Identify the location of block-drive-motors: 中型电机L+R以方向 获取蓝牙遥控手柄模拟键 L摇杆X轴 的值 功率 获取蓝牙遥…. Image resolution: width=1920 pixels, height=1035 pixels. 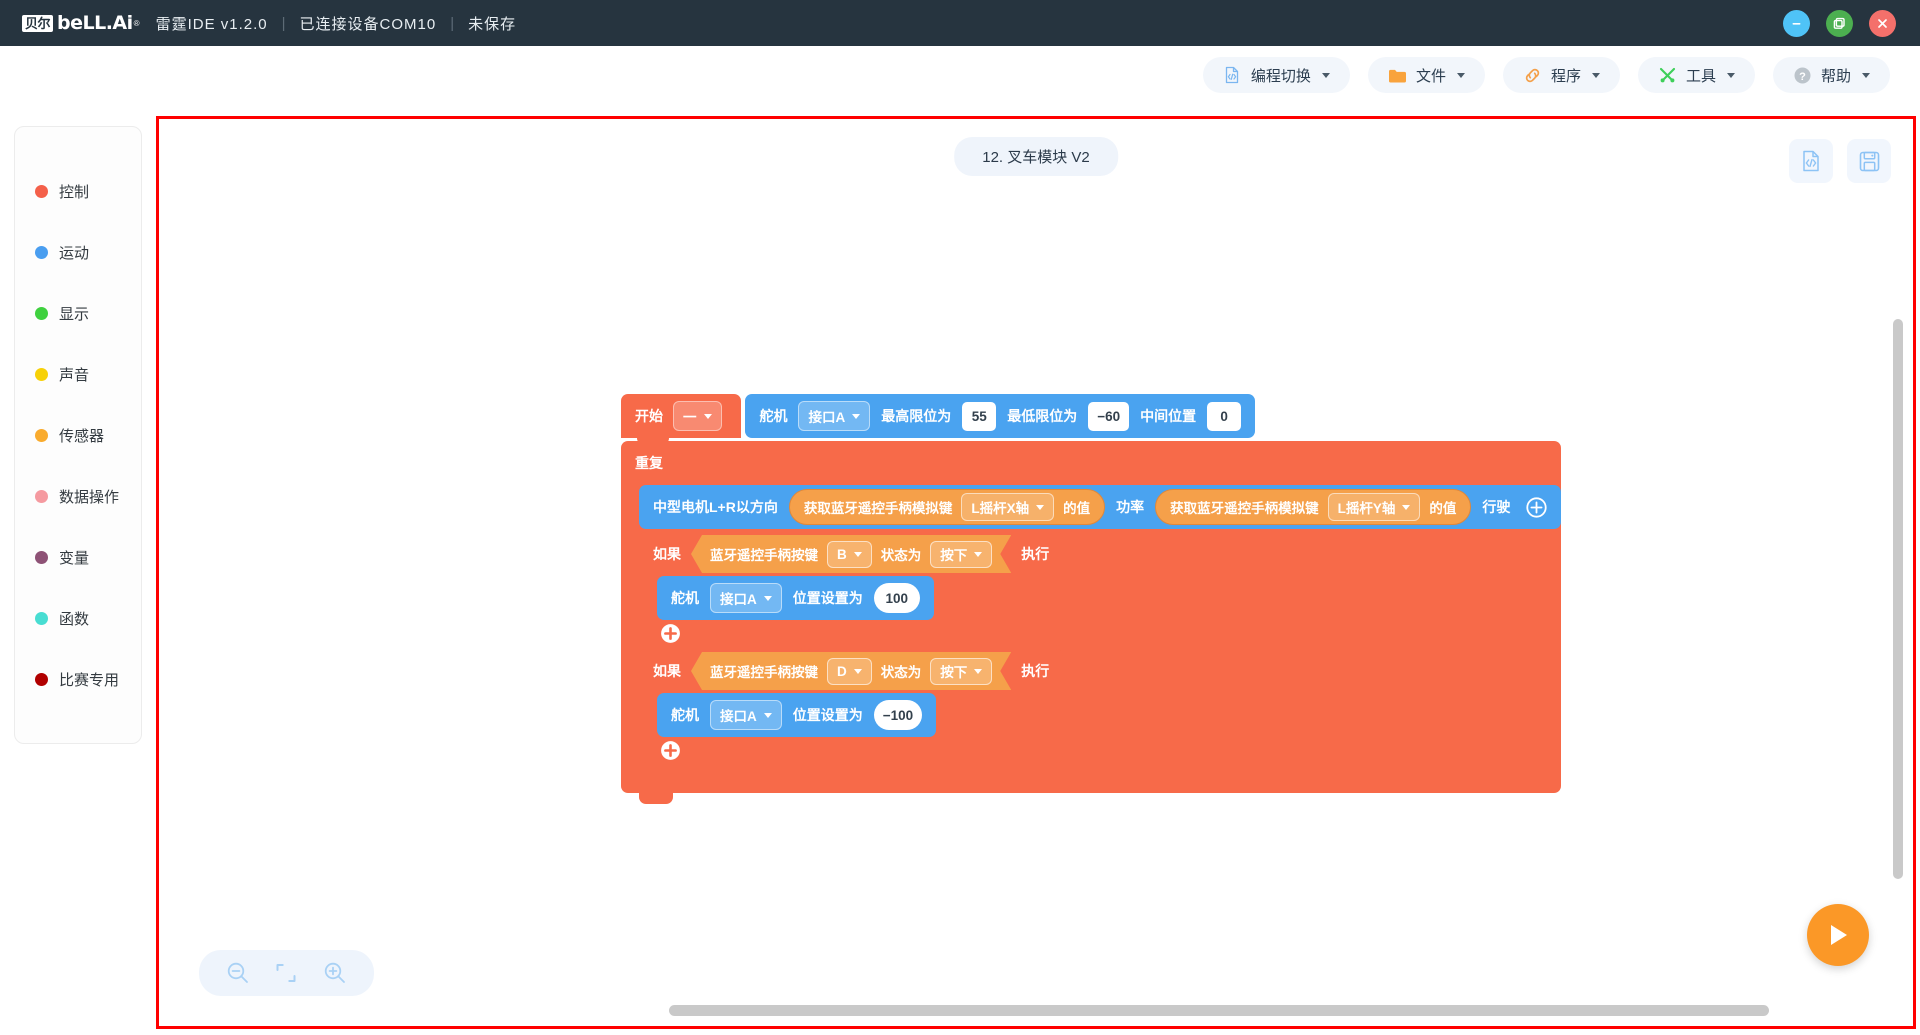
(1100, 507).